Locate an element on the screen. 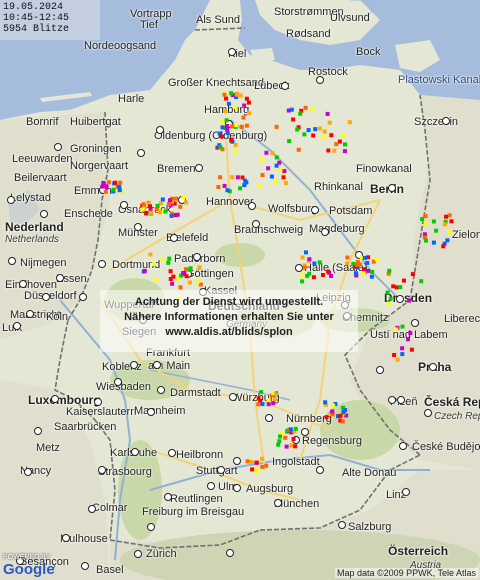 This screenshot has height=580, width=480. google-logo: POWERED BY Google is located at coordinates (29, 566).